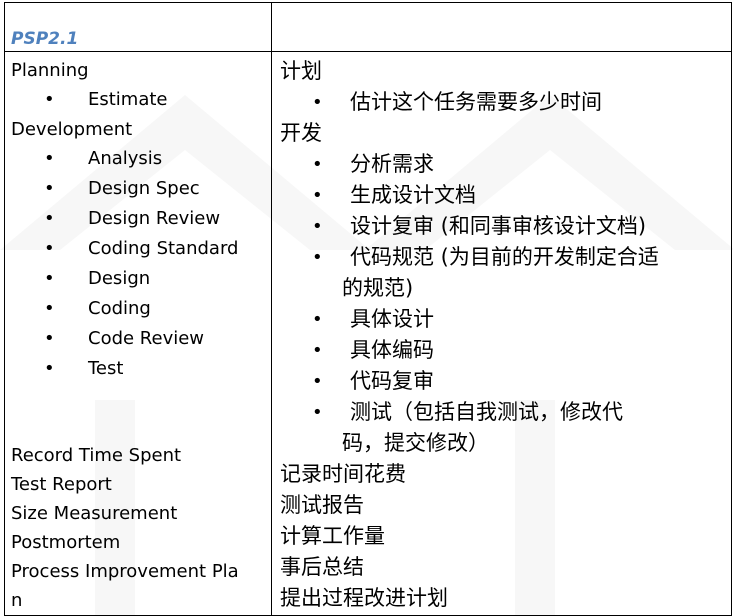  What do you see at coordinates (141, 100) in the screenshot?
I see `list-item: Estimate` at bounding box center [141, 100].